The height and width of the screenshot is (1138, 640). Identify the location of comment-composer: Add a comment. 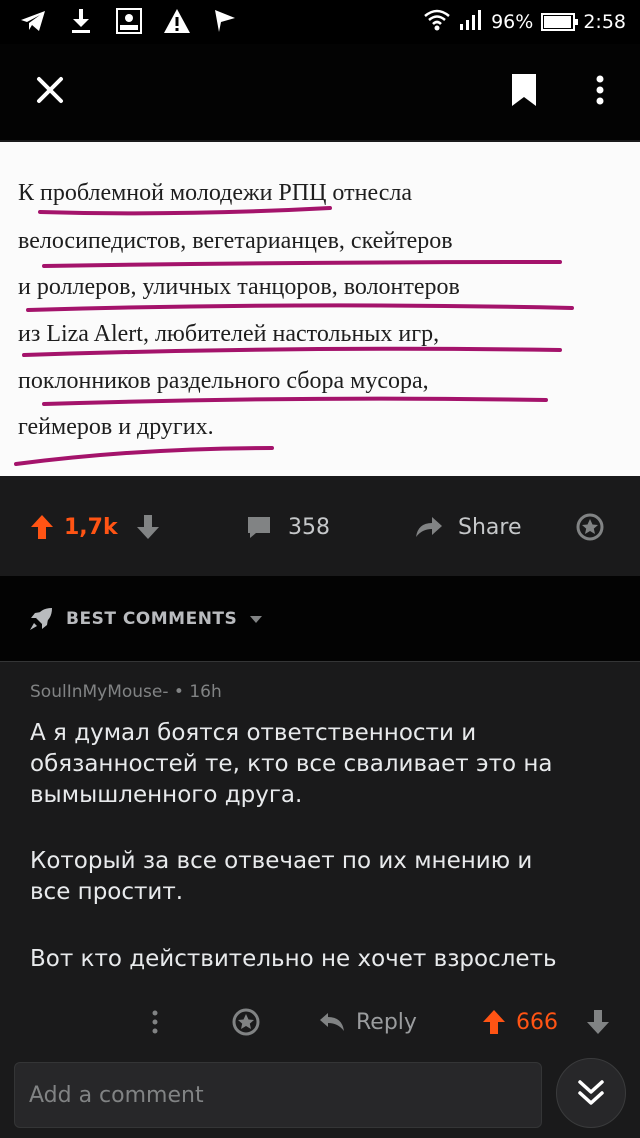
(320, 1095).